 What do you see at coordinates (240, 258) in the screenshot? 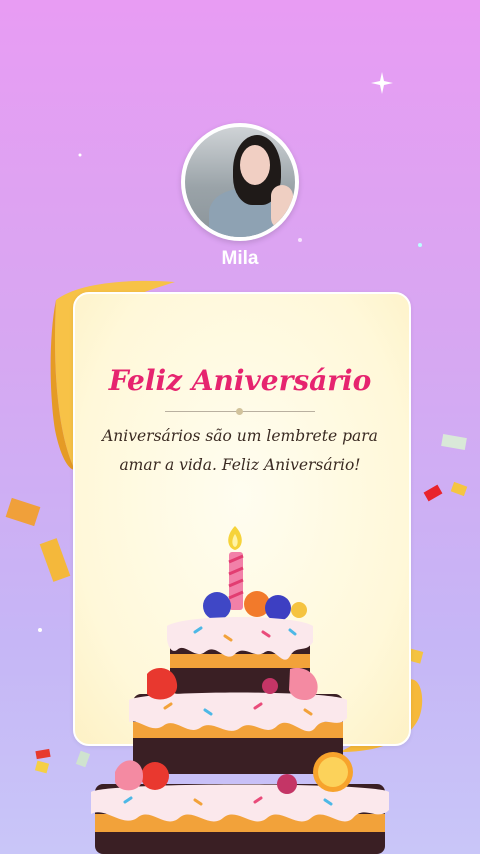
I see `username-label: Mila` at bounding box center [240, 258].